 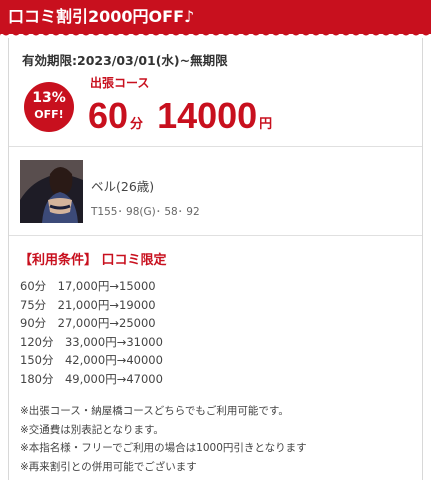 I want to click on price-list-item: 60分 17,000円→15000, so click(x=88, y=286).